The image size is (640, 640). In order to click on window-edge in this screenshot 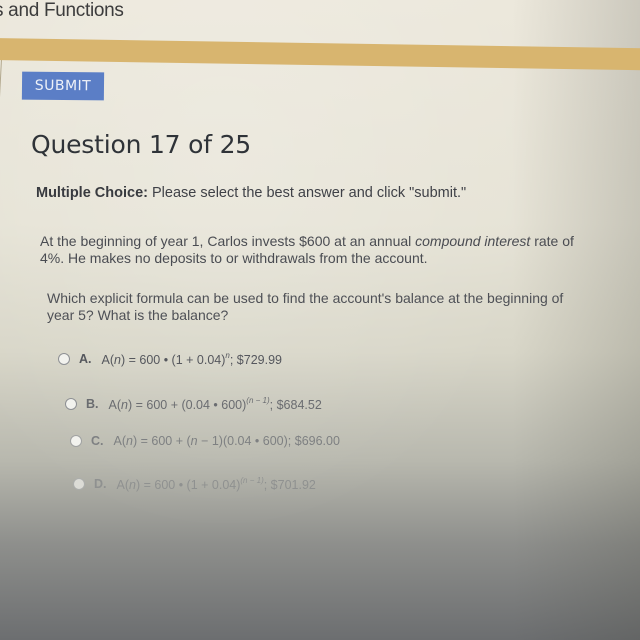, I will do `click(1, 125)`.